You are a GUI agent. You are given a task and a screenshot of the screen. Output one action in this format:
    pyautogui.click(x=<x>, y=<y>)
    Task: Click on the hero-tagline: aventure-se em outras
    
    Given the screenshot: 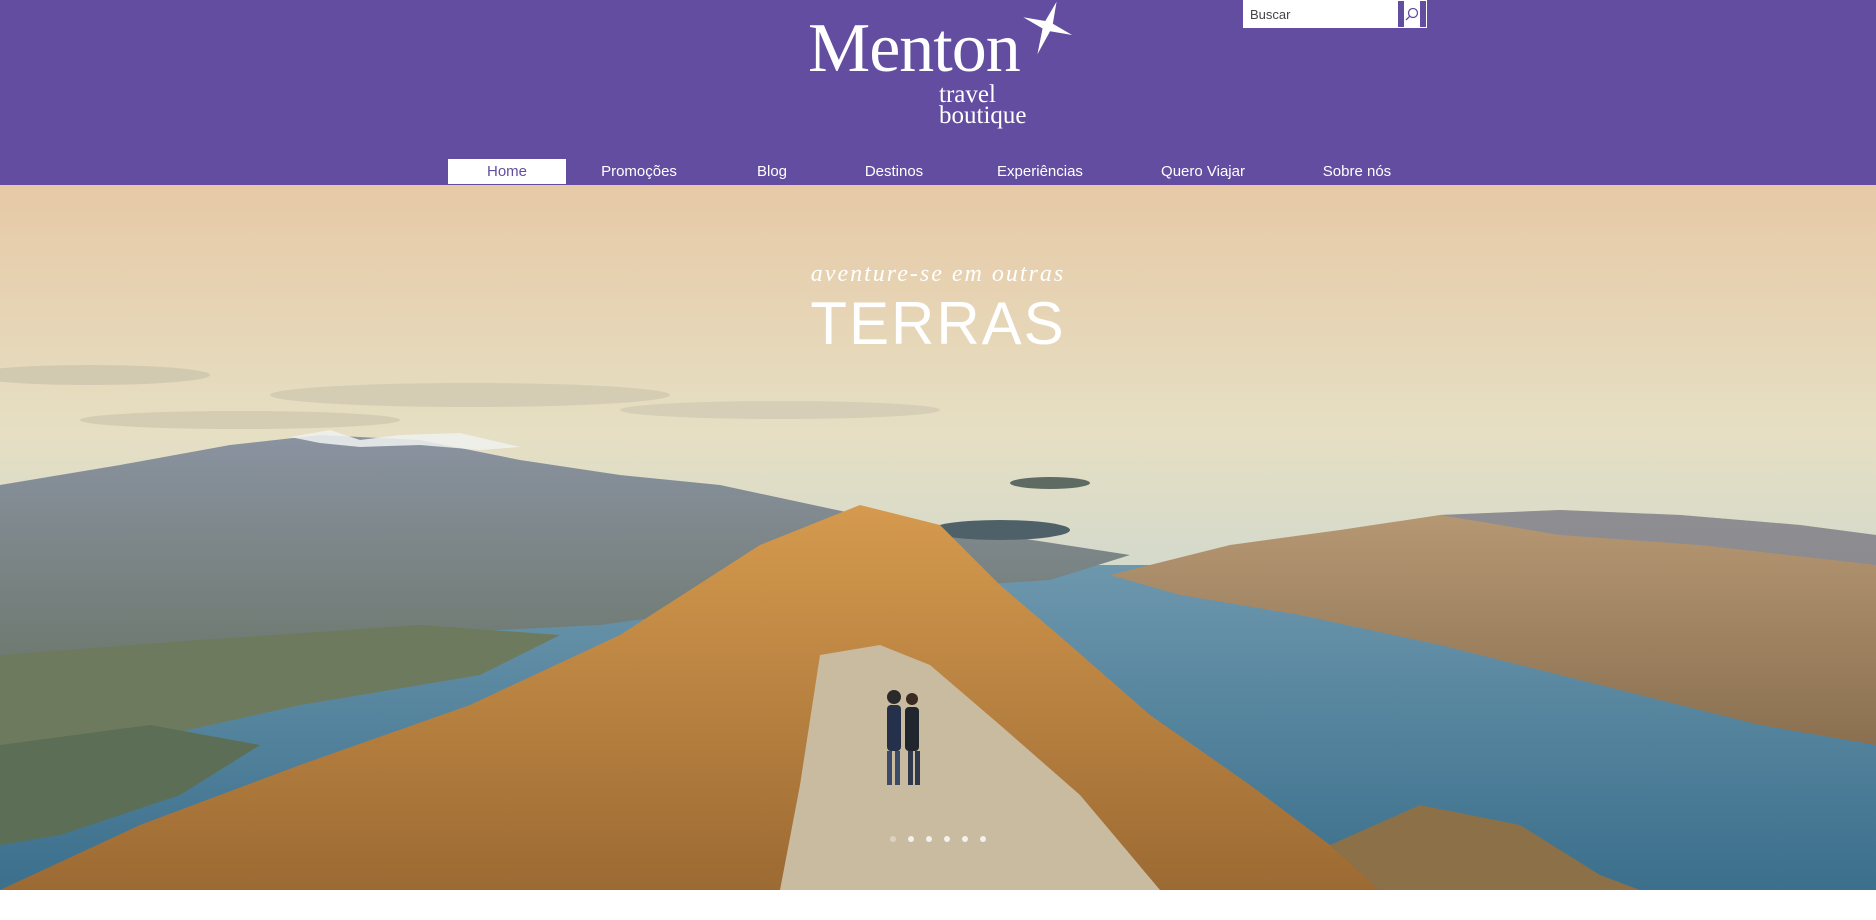 What is the action you would take?
    pyautogui.click(x=938, y=274)
    